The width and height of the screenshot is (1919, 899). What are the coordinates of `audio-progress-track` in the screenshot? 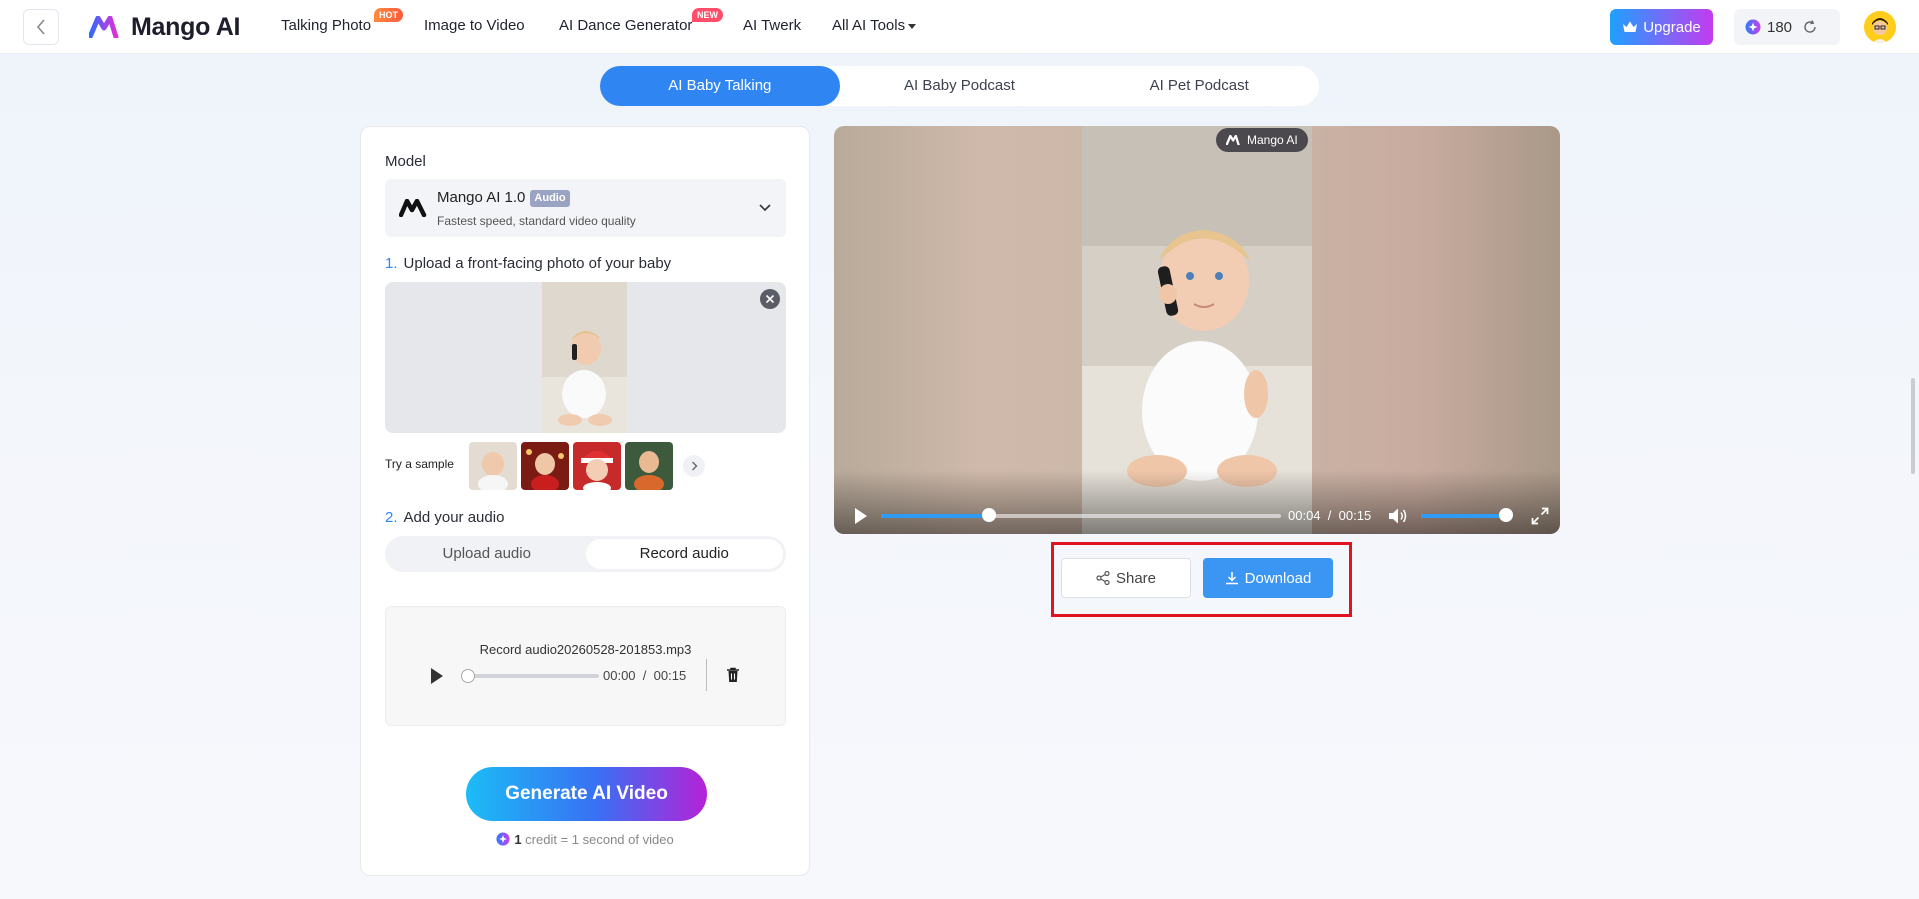 It's located at (532, 676).